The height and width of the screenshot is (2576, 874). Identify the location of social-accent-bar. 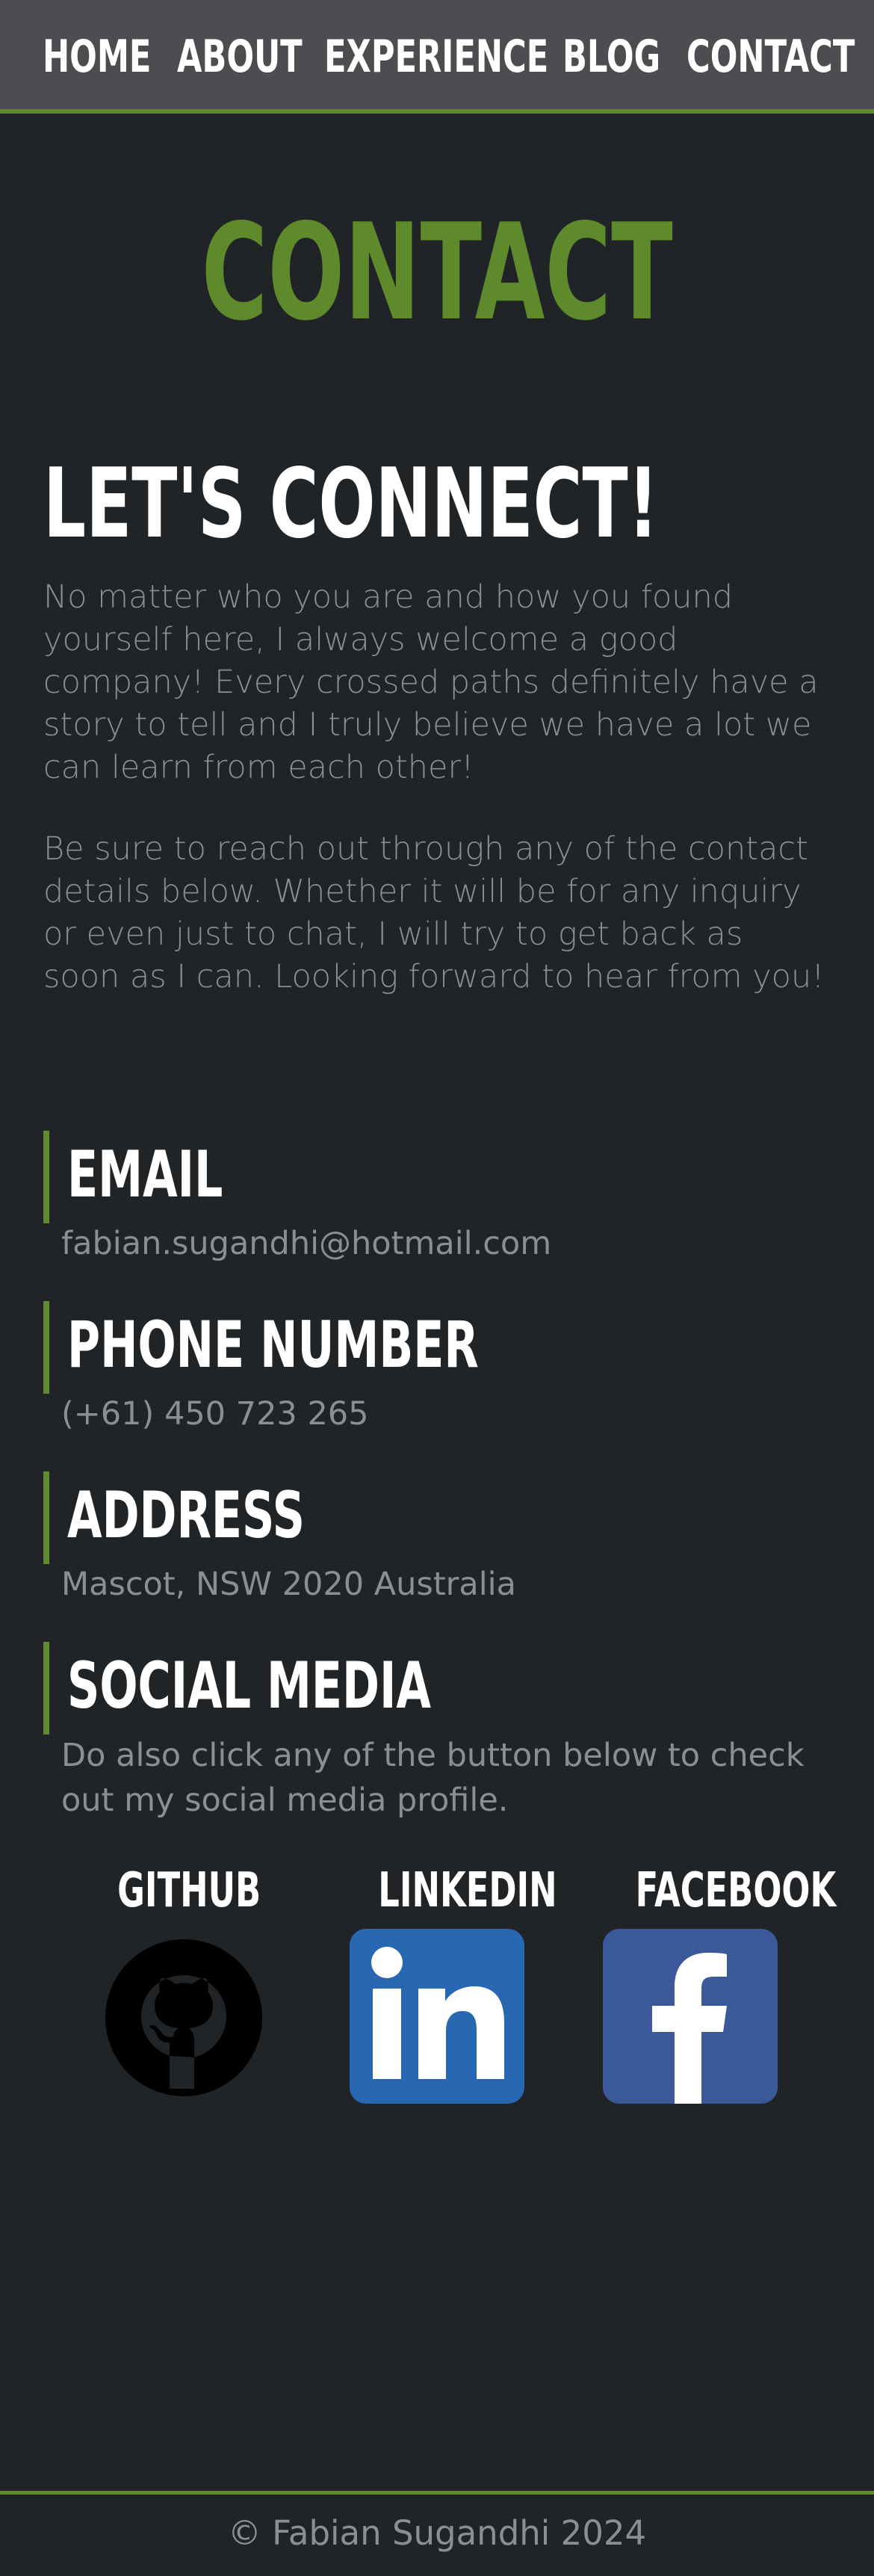
(46, 1689).